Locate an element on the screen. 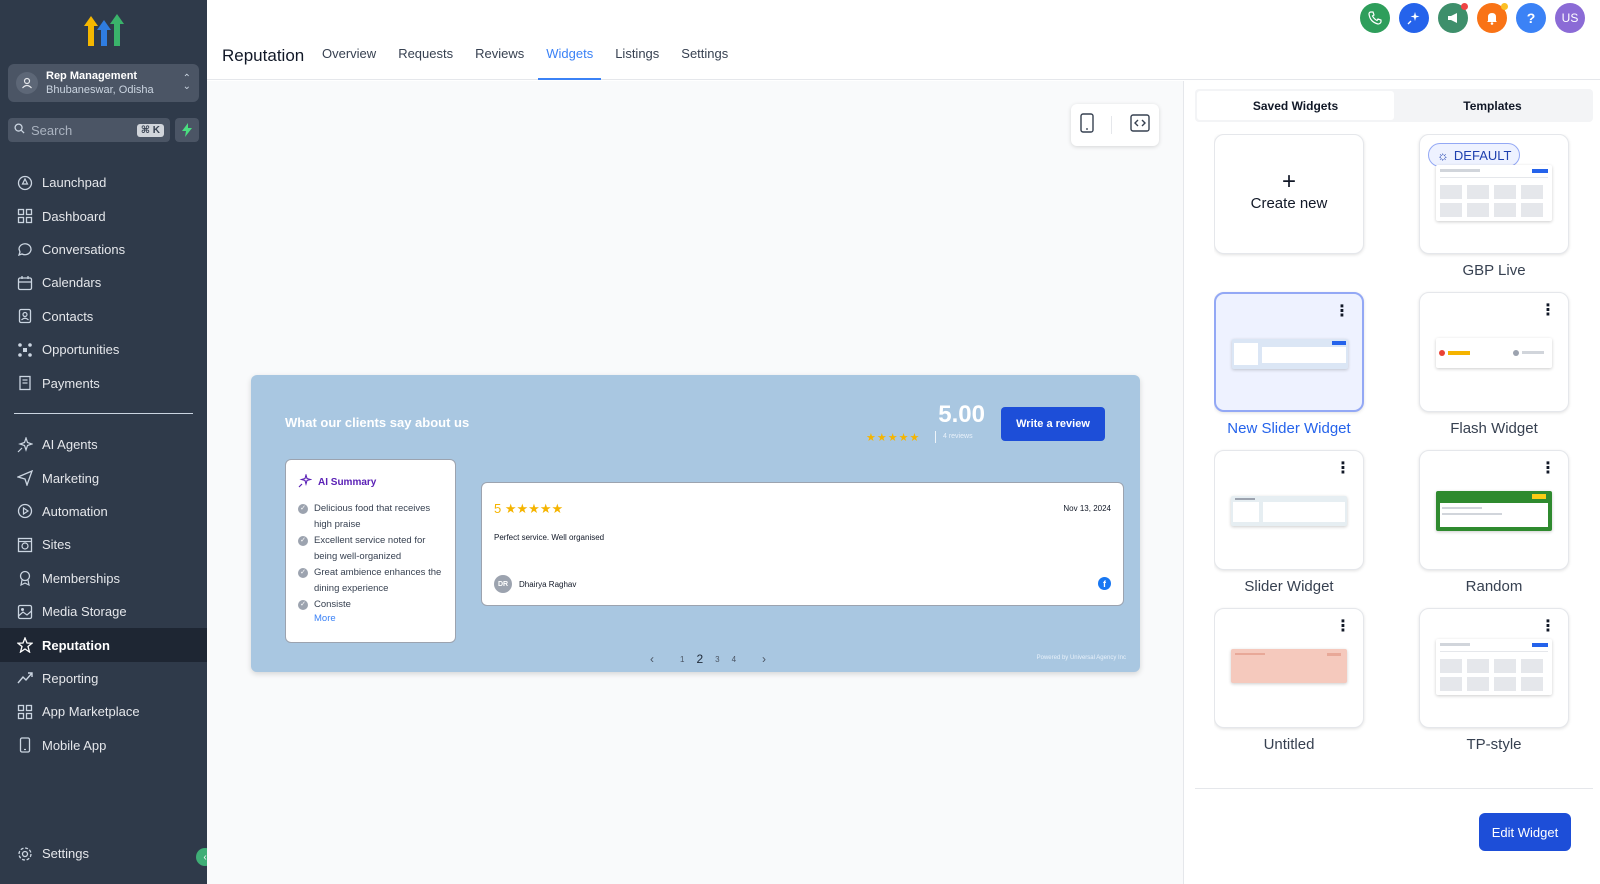 The width and height of the screenshot is (1600, 884). sidebar-item-reputation: Reputation is located at coordinates (103, 645).